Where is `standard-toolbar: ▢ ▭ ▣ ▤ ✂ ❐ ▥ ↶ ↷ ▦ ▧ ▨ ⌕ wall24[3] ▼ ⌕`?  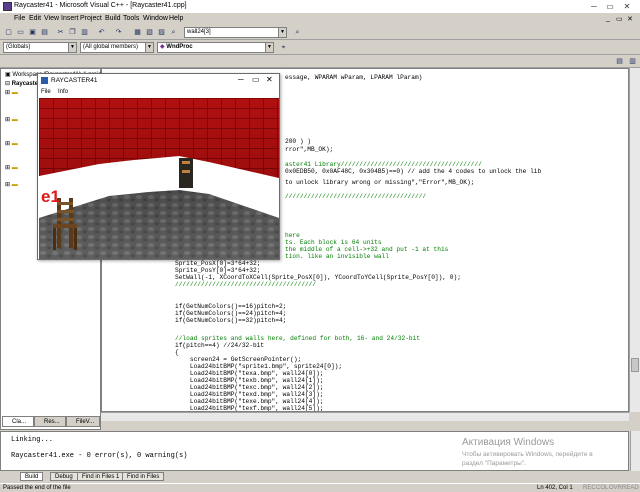
standard-toolbar: ▢ ▭ ▣ ▤ ✂ ❐ ▥ ↶ ↷ ▦ ▧ ▨ ⌕ wall24[3] ▼ ⌕ is located at coordinates (320, 32).